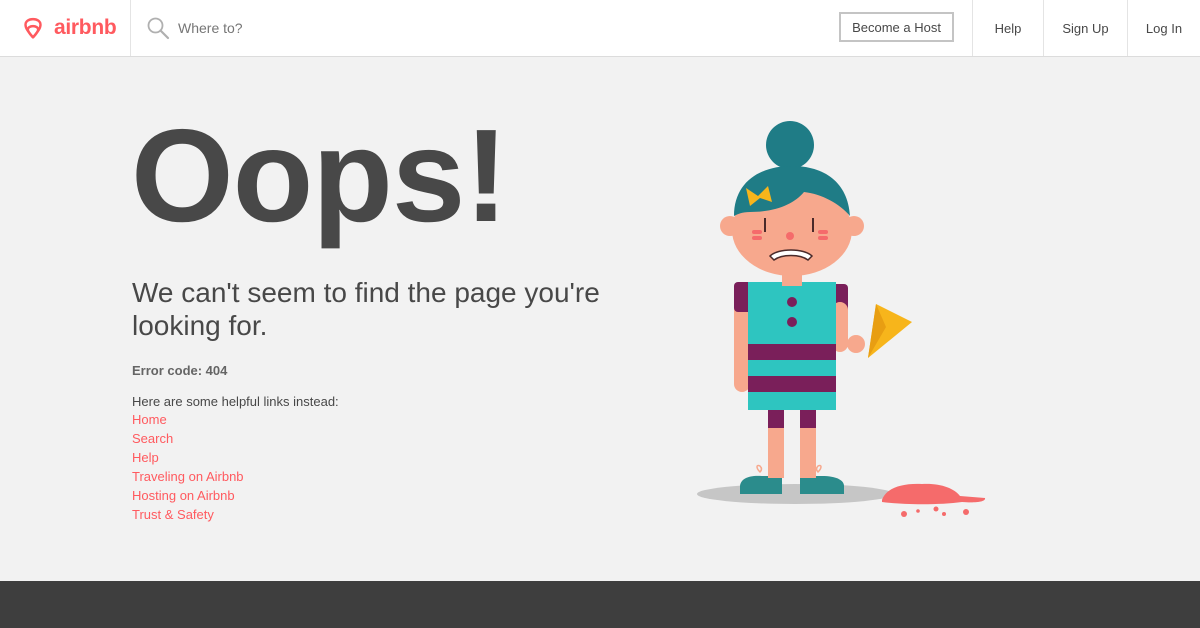 The width and height of the screenshot is (1200, 628). I want to click on top-nav-bar: airbnb Become a Host Help Sign Up Log In, so click(600, 28).